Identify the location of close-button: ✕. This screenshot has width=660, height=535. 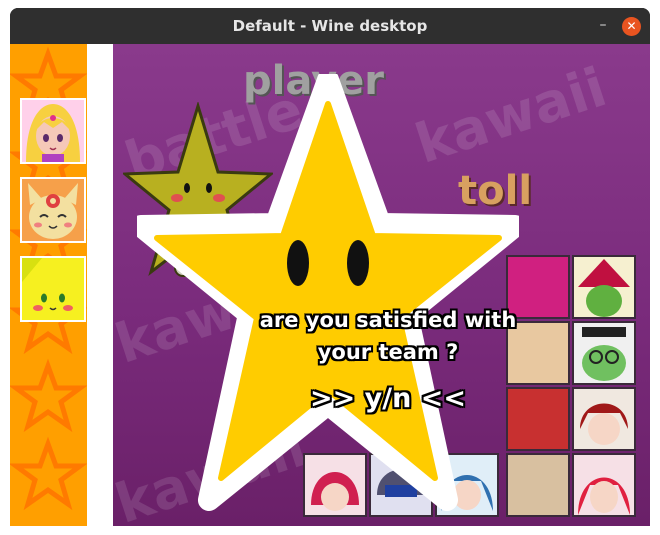
(631, 26).